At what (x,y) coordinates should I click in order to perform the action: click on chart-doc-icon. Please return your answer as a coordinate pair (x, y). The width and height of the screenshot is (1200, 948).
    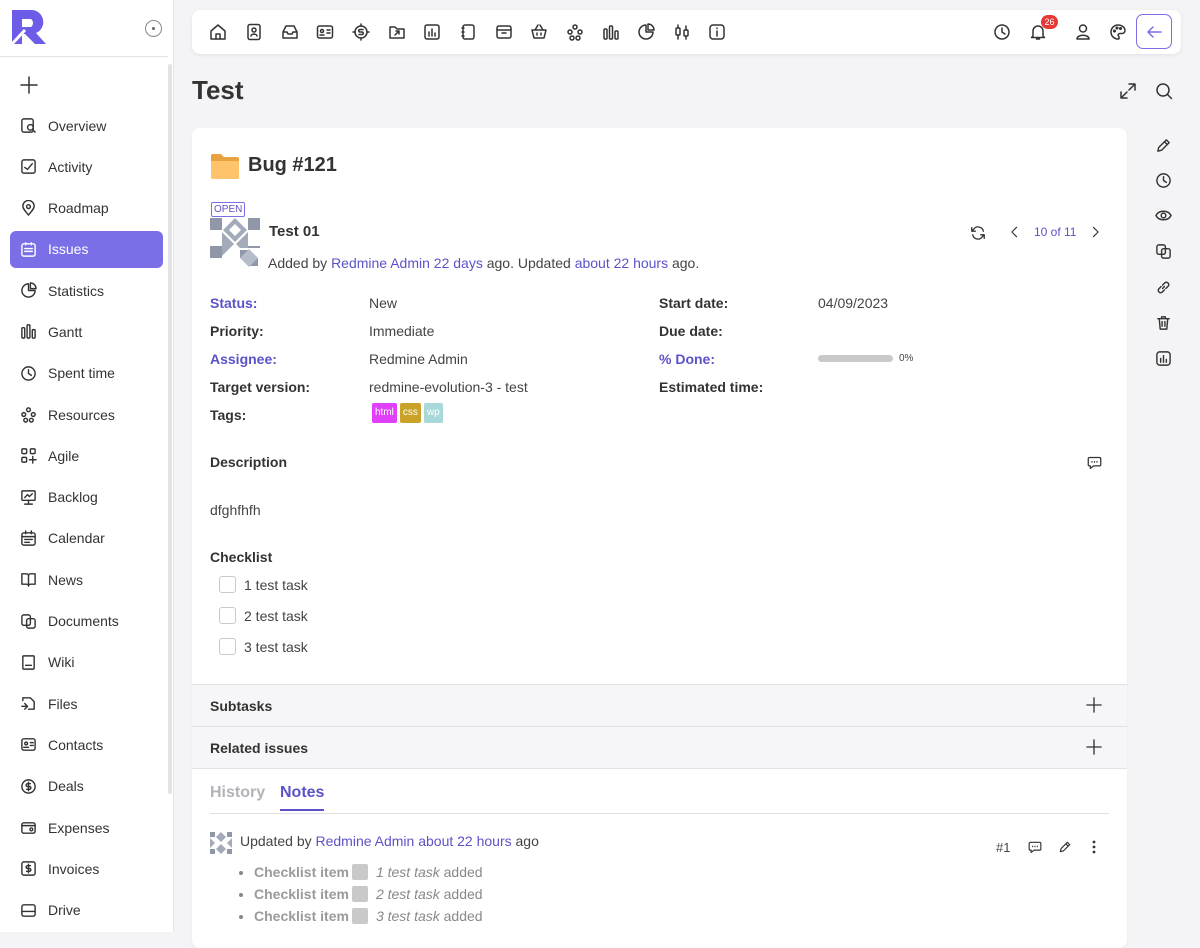
    Looking at the image, I should click on (432, 32).